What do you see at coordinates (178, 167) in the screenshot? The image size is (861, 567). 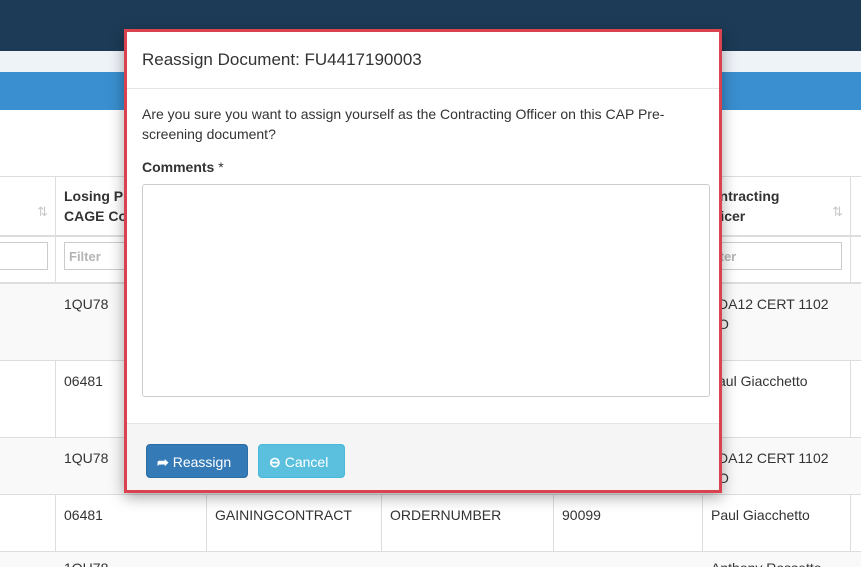 I see `comments-label-text: Comments` at bounding box center [178, 167].